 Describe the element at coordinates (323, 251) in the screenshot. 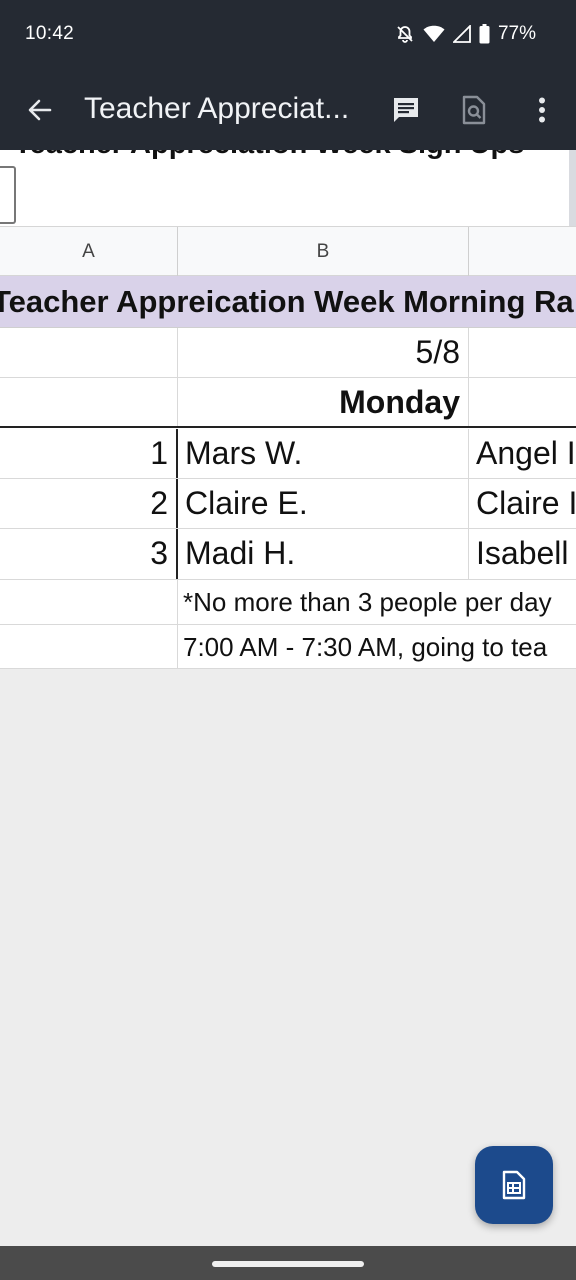

I see `column-header-b: B` at that location.